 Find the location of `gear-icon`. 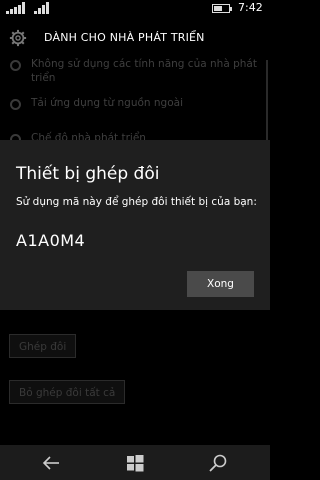

gear-icon is located at coordinates (18, 38).